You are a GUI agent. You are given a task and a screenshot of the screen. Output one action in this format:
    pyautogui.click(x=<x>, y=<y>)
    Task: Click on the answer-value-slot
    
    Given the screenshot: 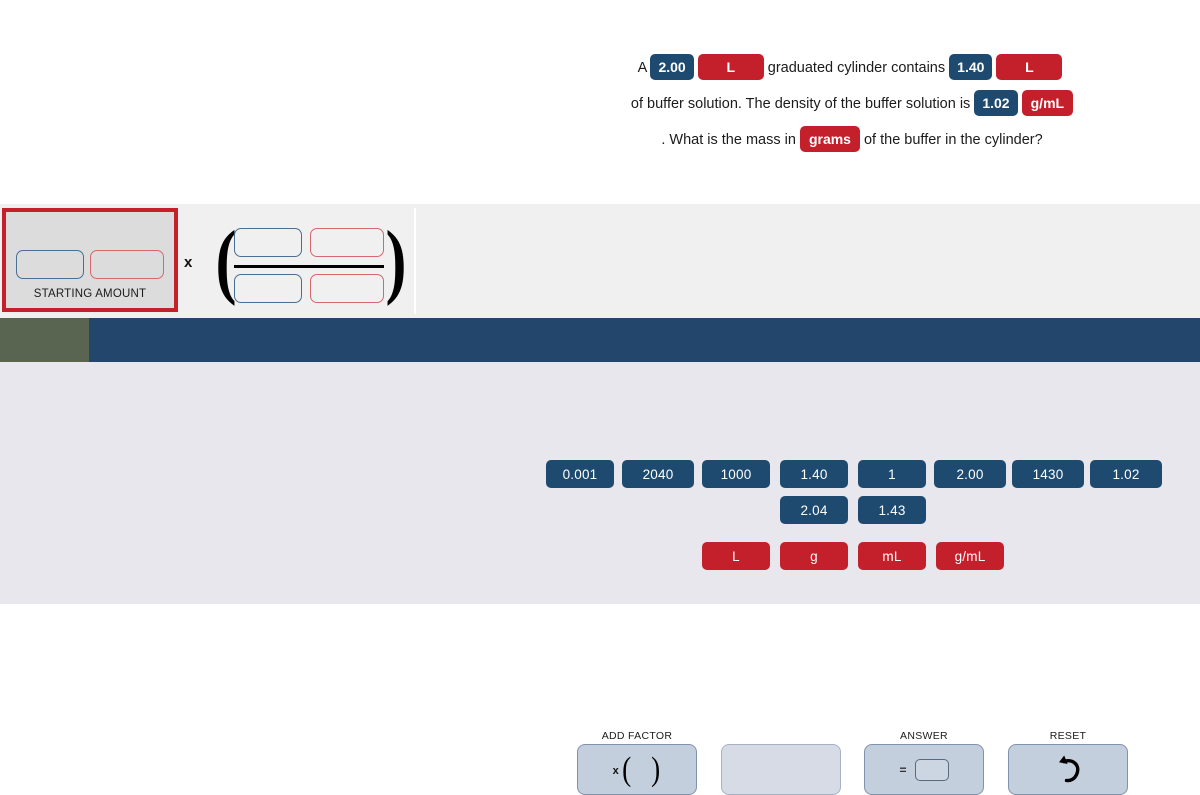 What is the action you would take?
    pyautogui.click(x=931, y=769)
    